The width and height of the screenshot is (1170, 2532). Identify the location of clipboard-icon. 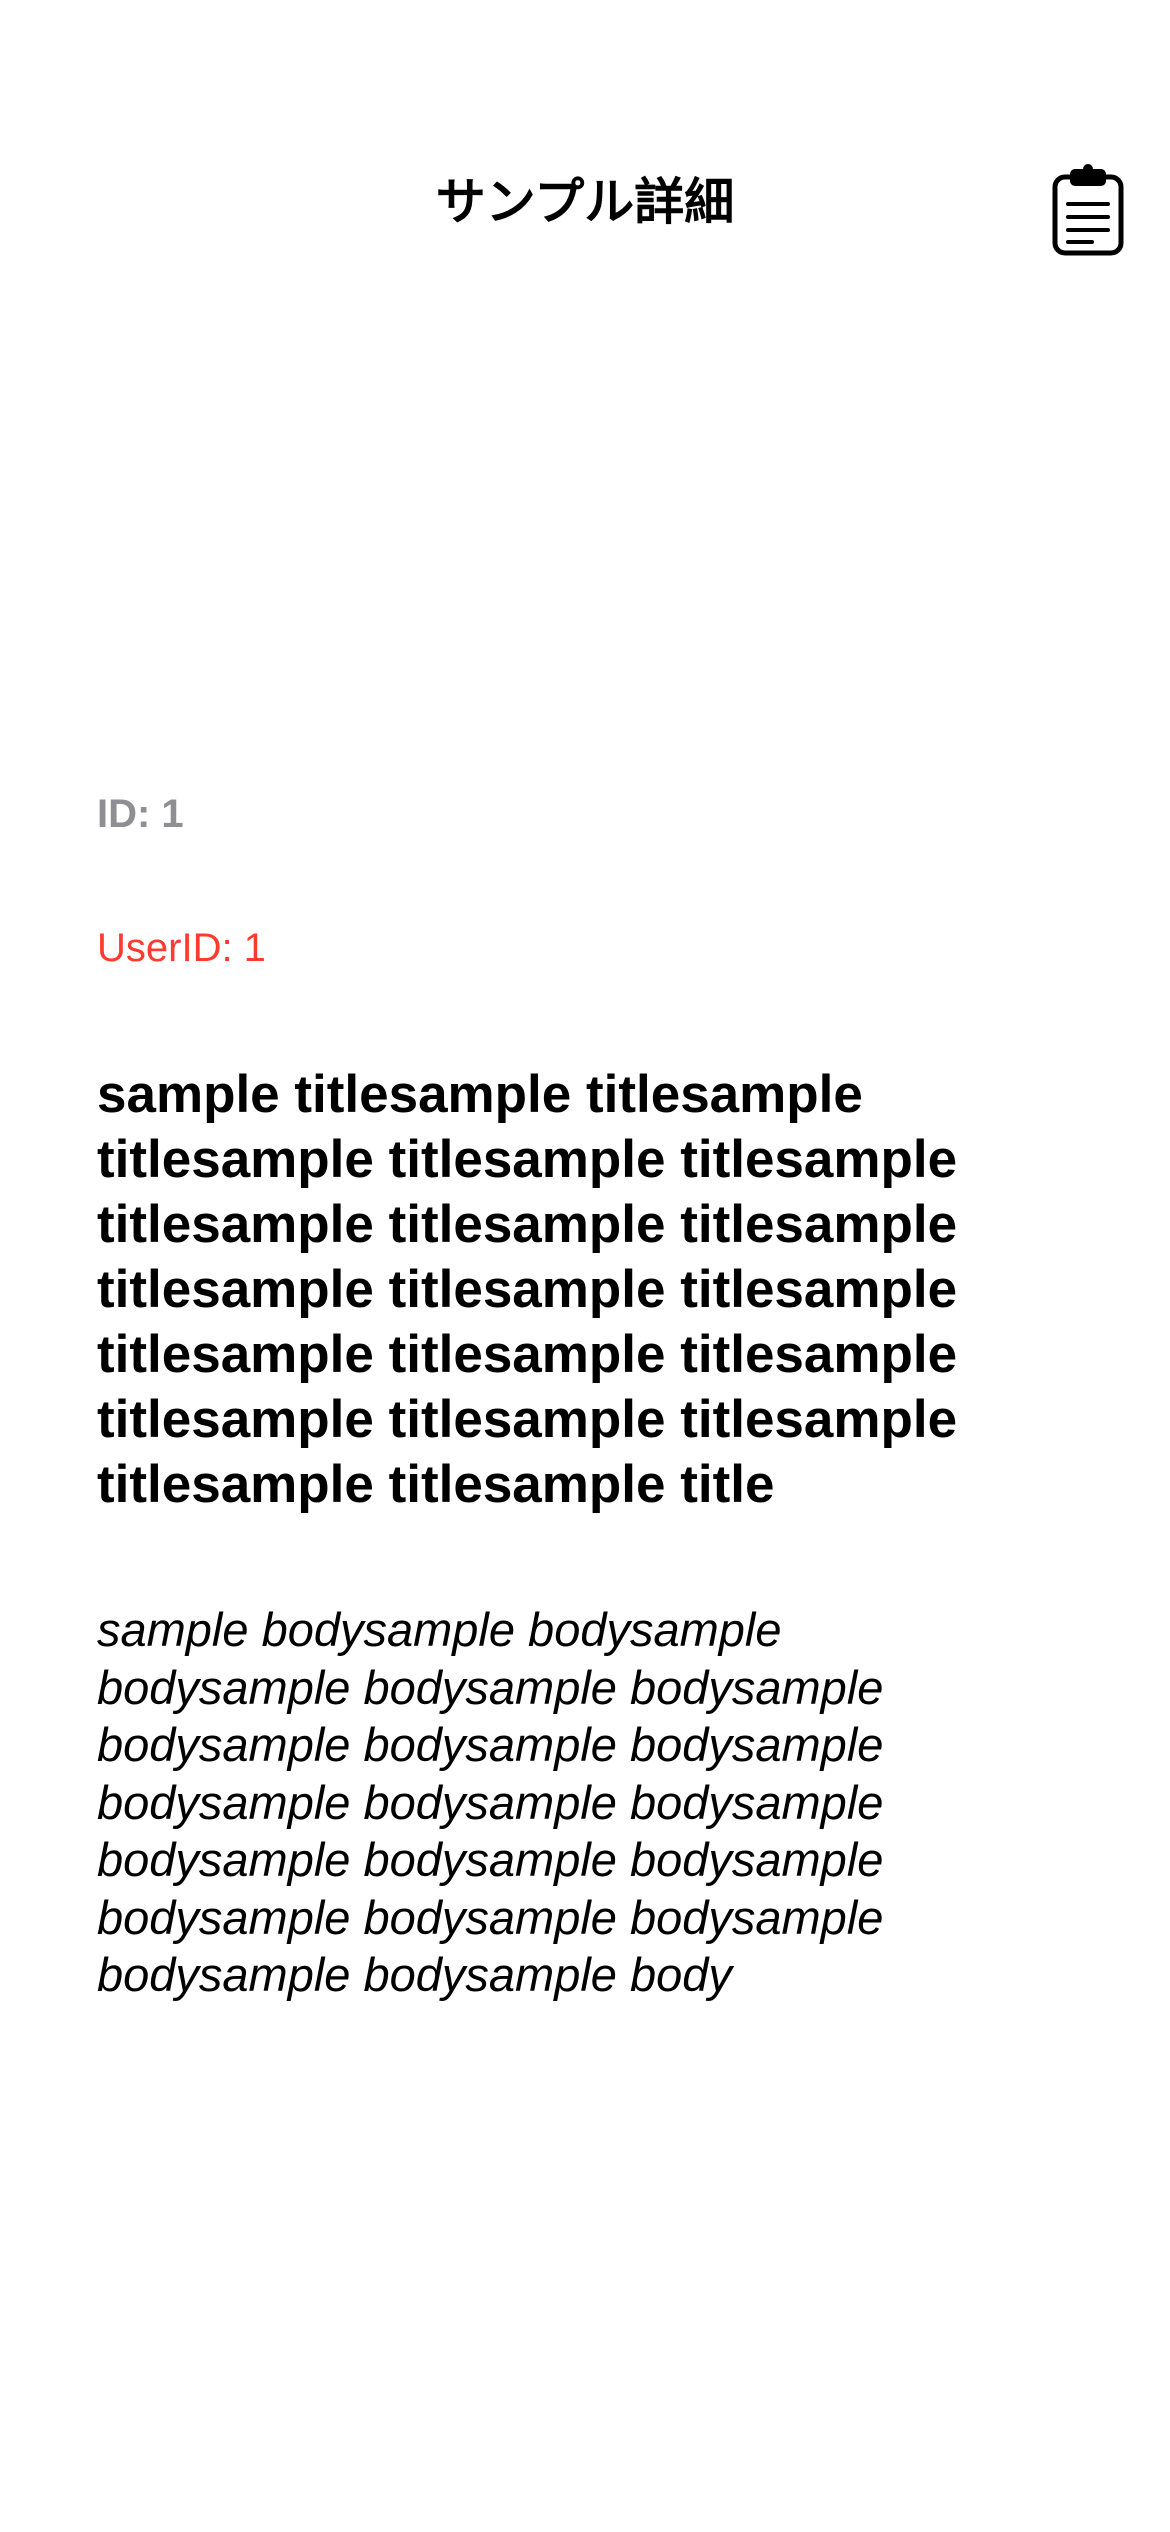
(1088, 210).